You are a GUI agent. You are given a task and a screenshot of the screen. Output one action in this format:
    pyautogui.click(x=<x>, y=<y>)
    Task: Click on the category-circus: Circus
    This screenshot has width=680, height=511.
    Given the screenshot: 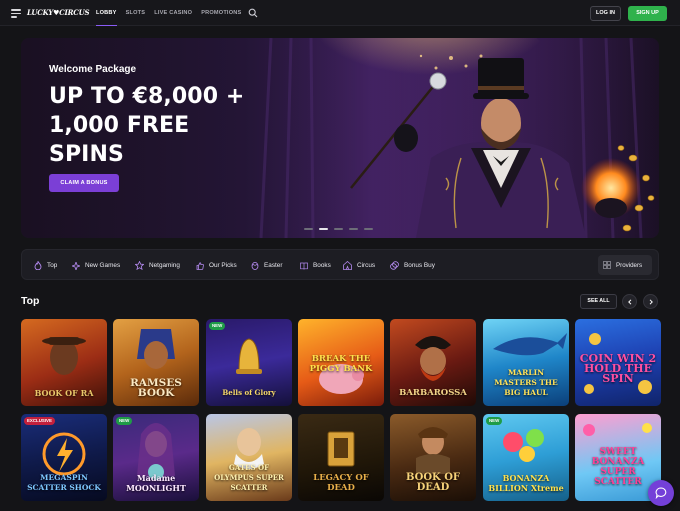 What is the action you would take?
    pyautogui.click(x=359, y=265)
    